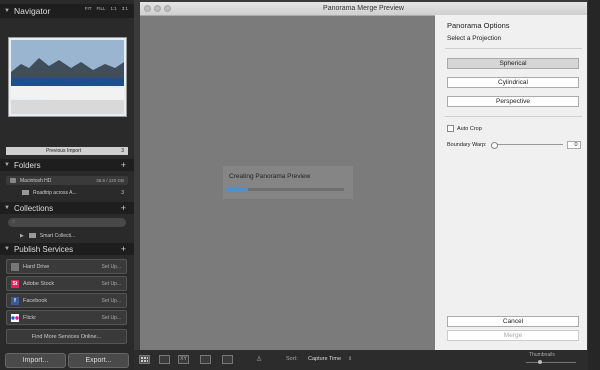  I want to click on boundary-warp-slider, so click(526, 145).